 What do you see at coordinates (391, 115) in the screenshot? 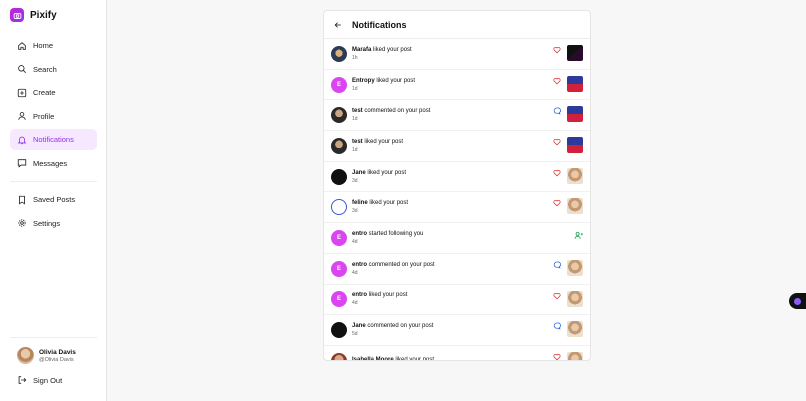
I see `notification-text: test commented on your post 1d` at bounding box center [391, 115].